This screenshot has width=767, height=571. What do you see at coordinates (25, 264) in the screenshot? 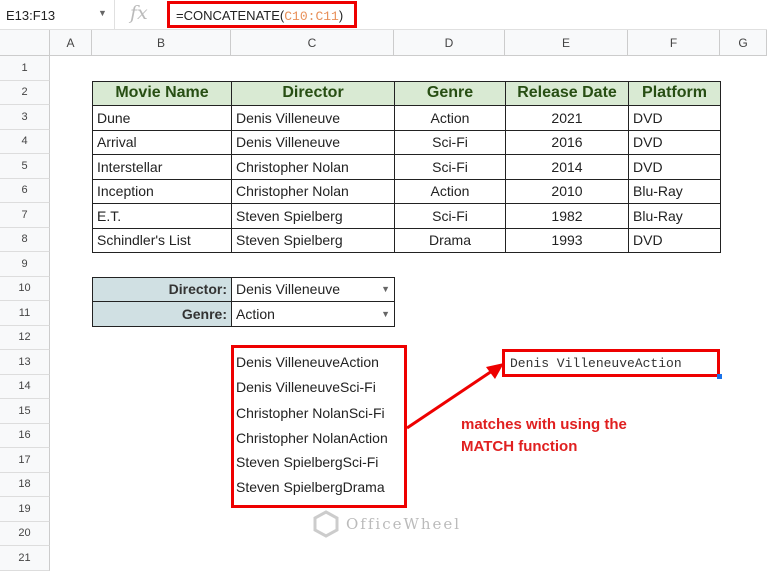
I see `row-header: 9` at bounding box center [25, 264].